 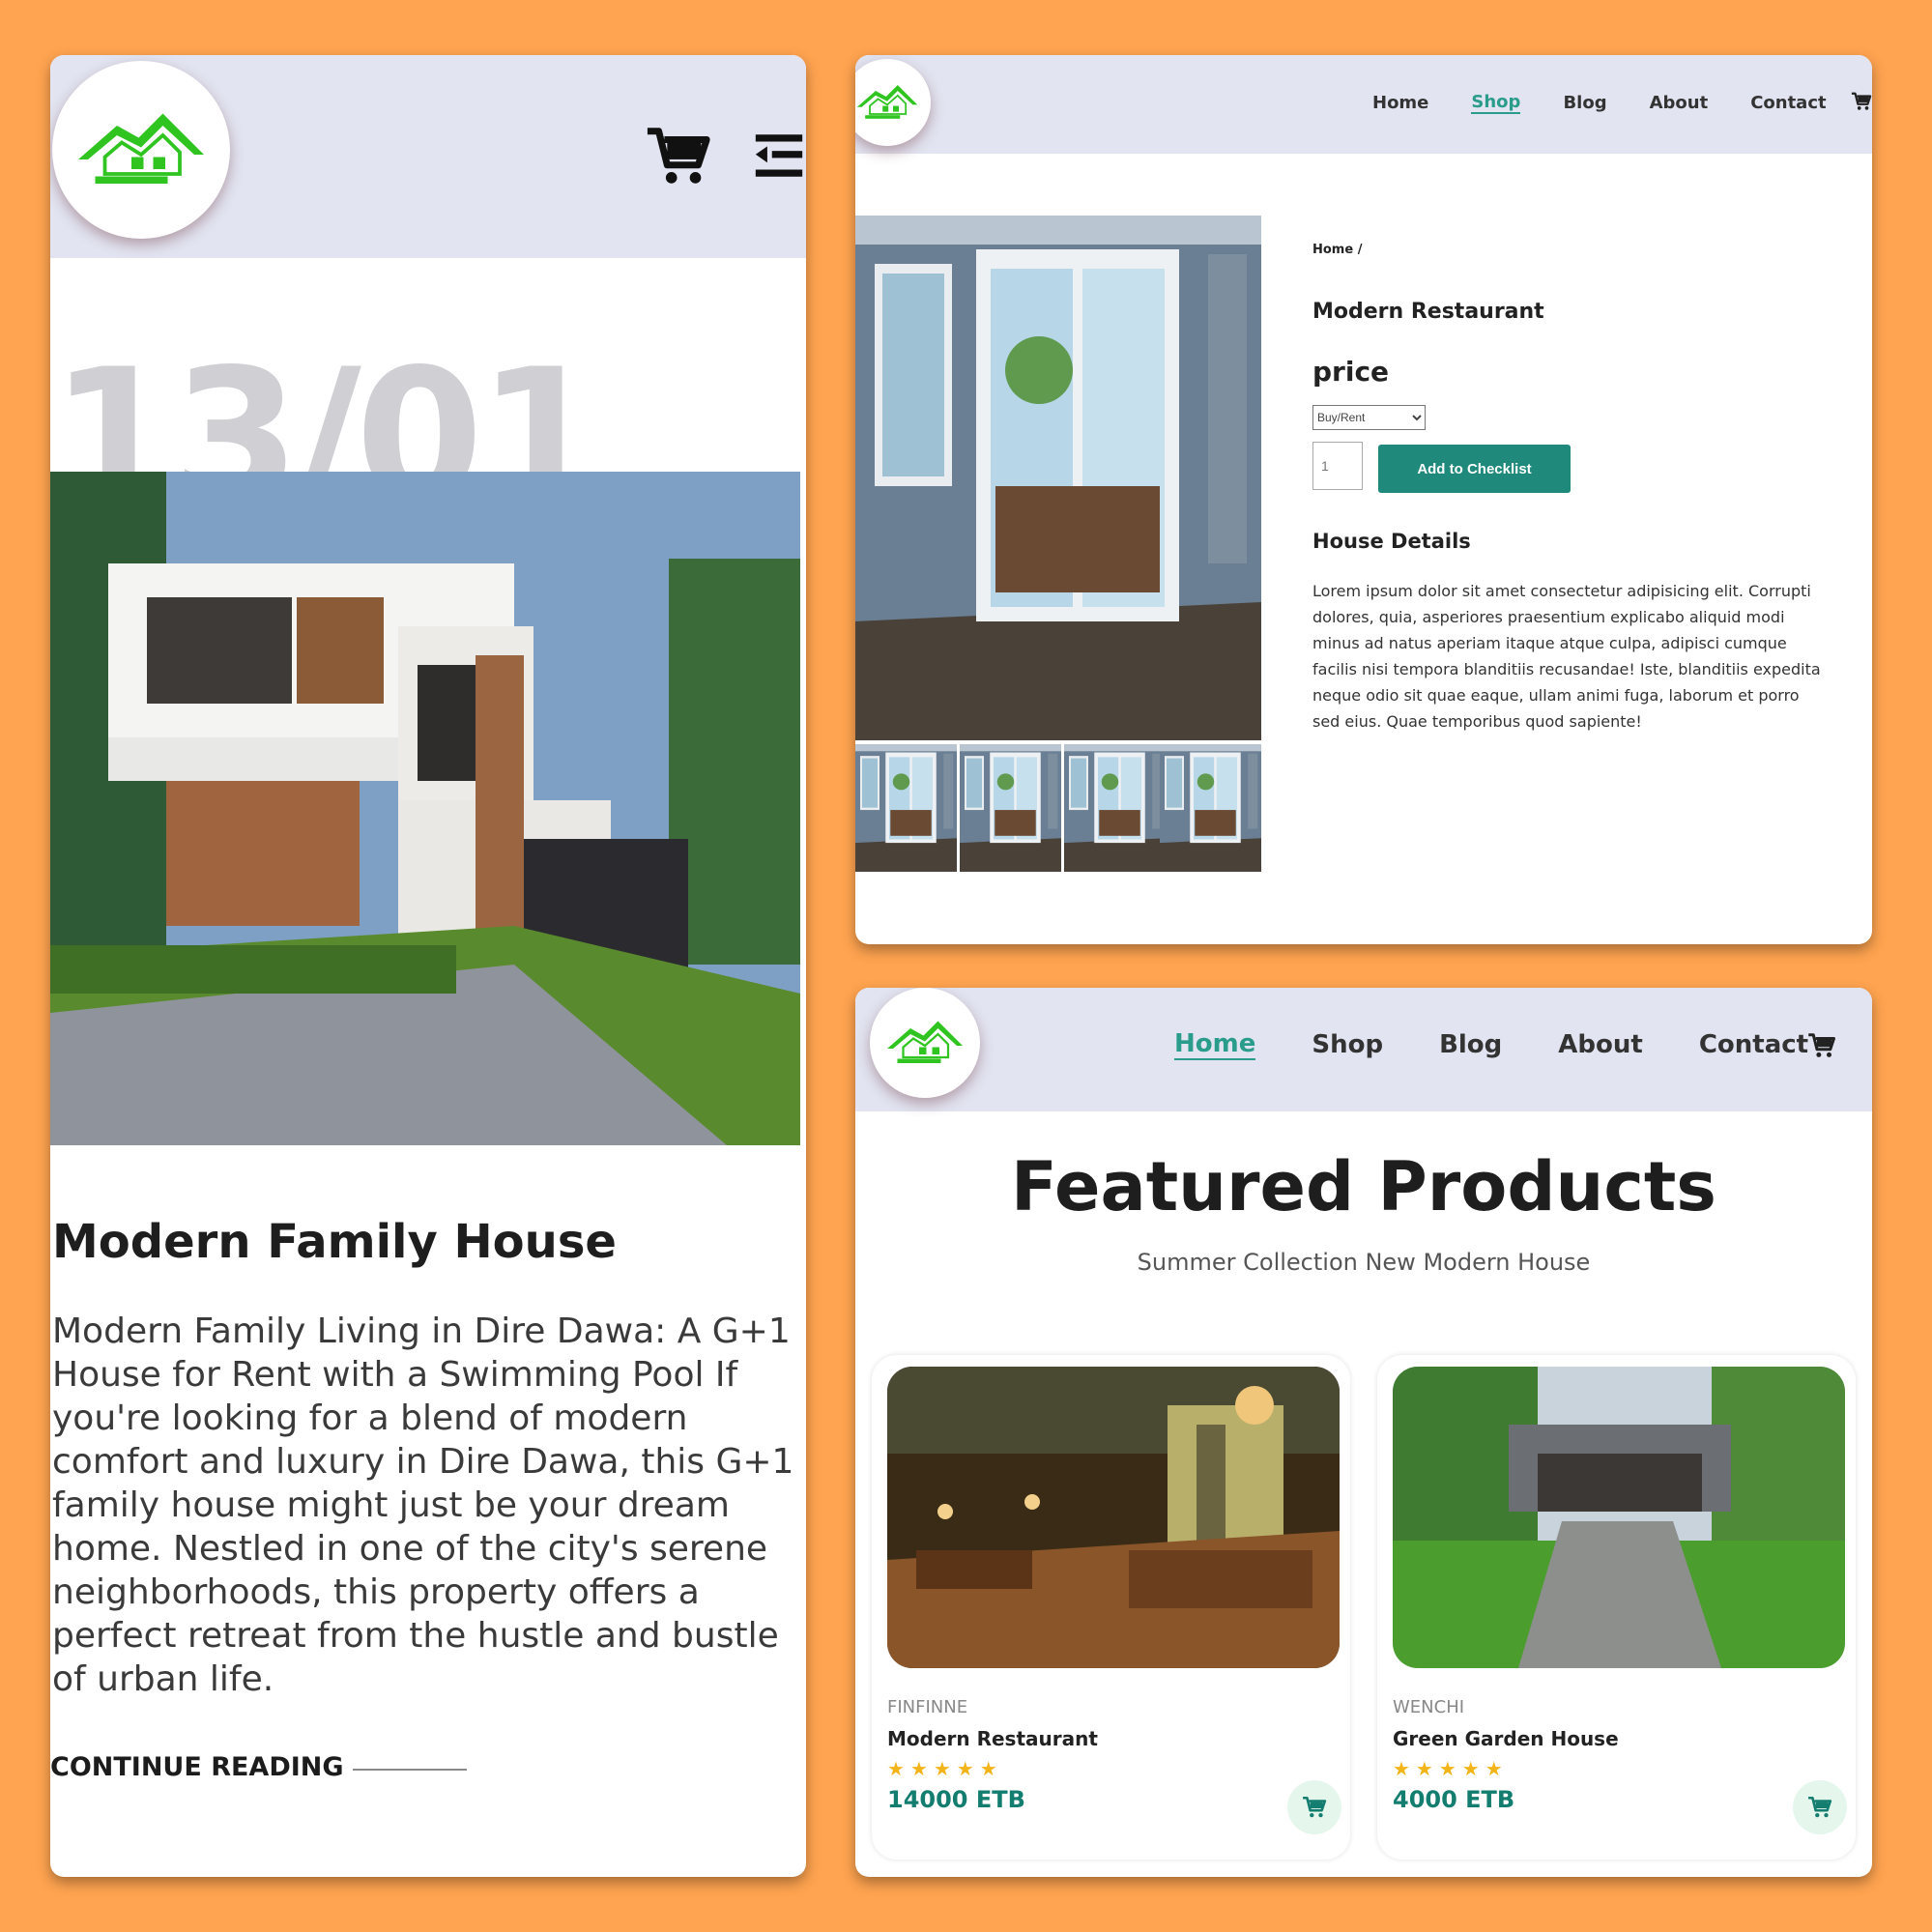 What do you see at coordinates (1506, 1738) in the screenshot?
I see `product-name: Green Garden House` at bounding box center [1506, 1738].